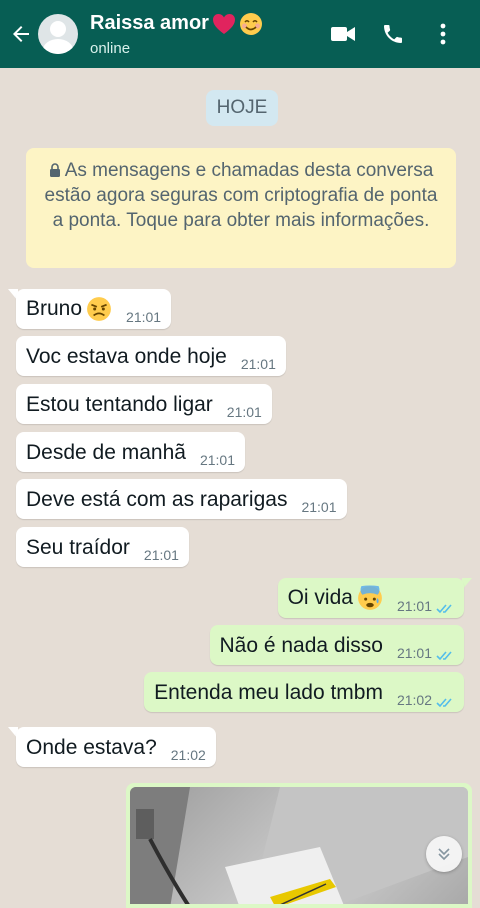 This screenshot has width=480, height=908. I want to click on double-chevron-down-icon, so click(444, 854).